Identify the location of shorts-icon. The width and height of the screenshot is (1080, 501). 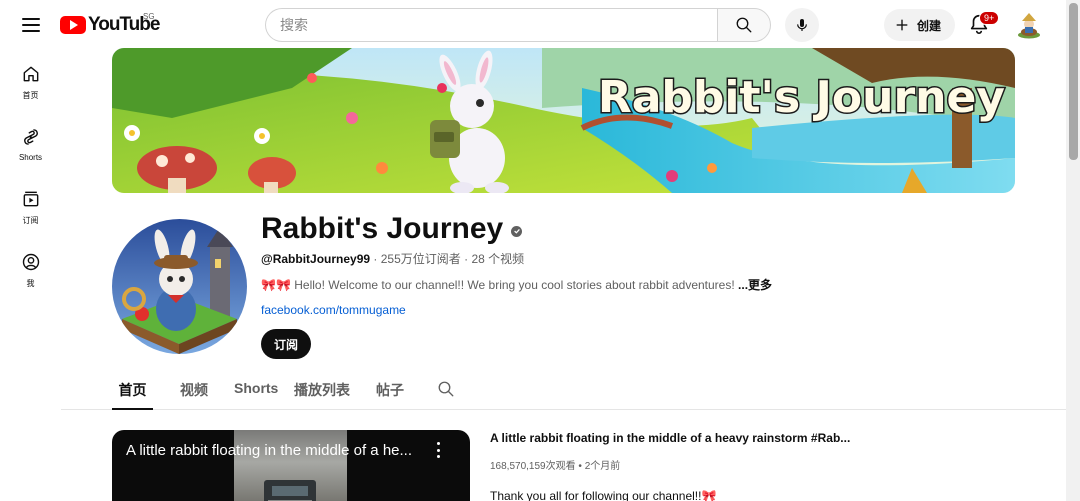
(30, 137).